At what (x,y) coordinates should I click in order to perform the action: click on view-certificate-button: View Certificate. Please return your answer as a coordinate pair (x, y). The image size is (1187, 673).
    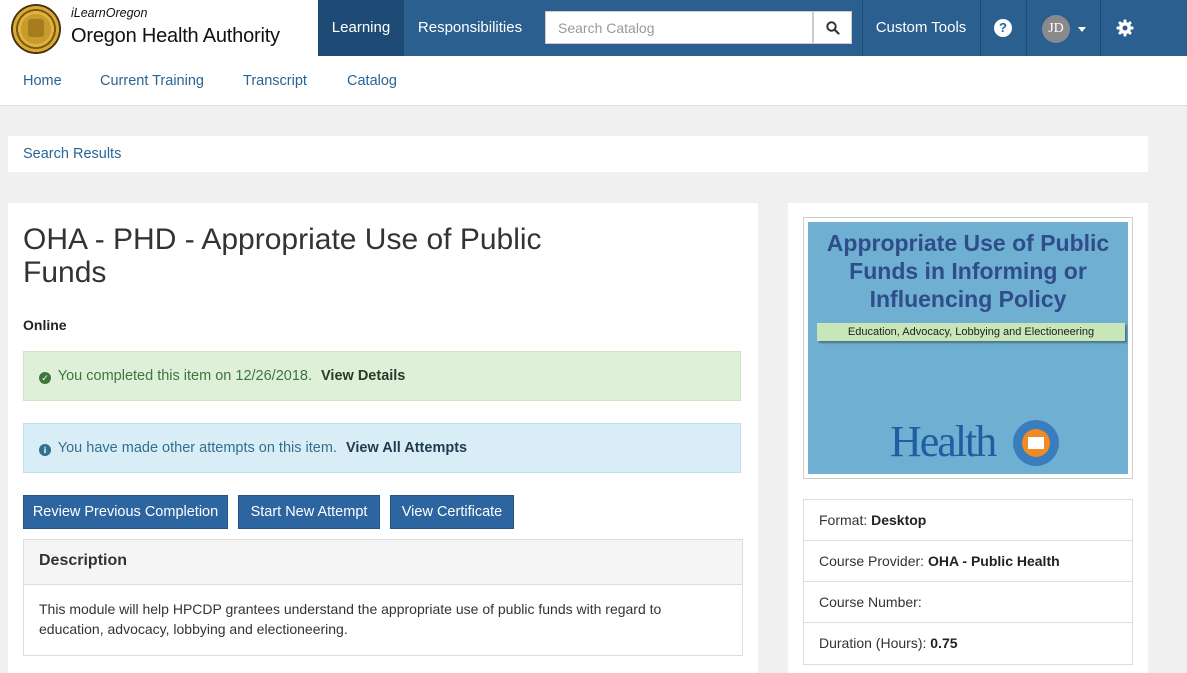
    Looking at the image, I should click on (452, 512).